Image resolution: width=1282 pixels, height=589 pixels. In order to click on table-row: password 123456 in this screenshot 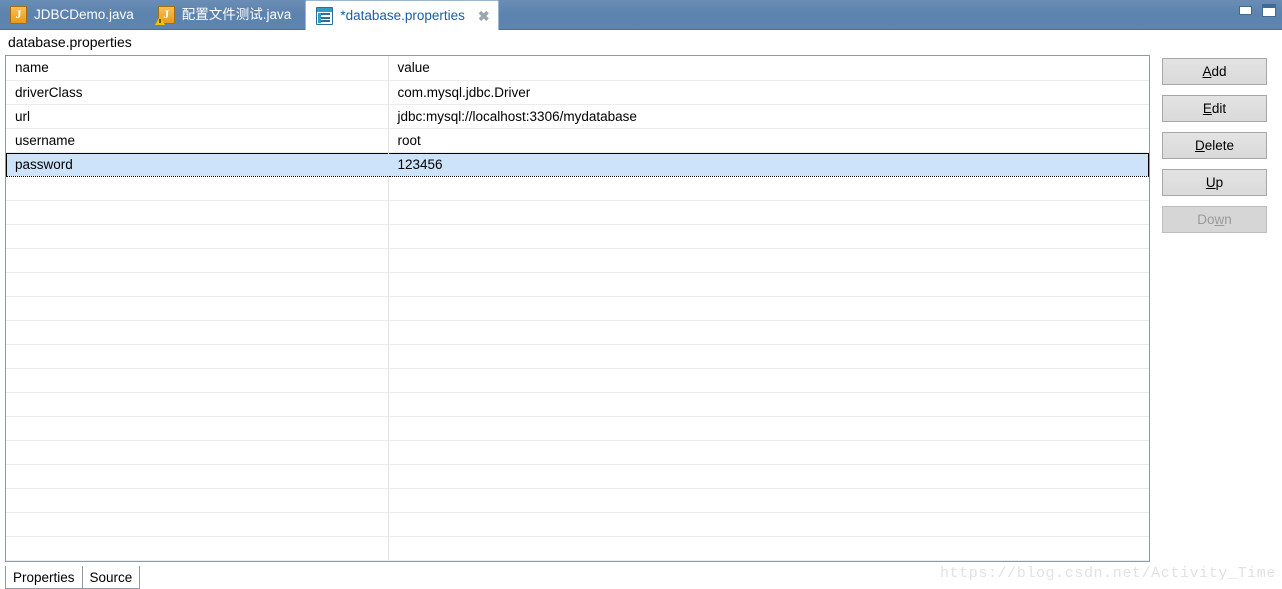, I will do `click(577, 164)`.